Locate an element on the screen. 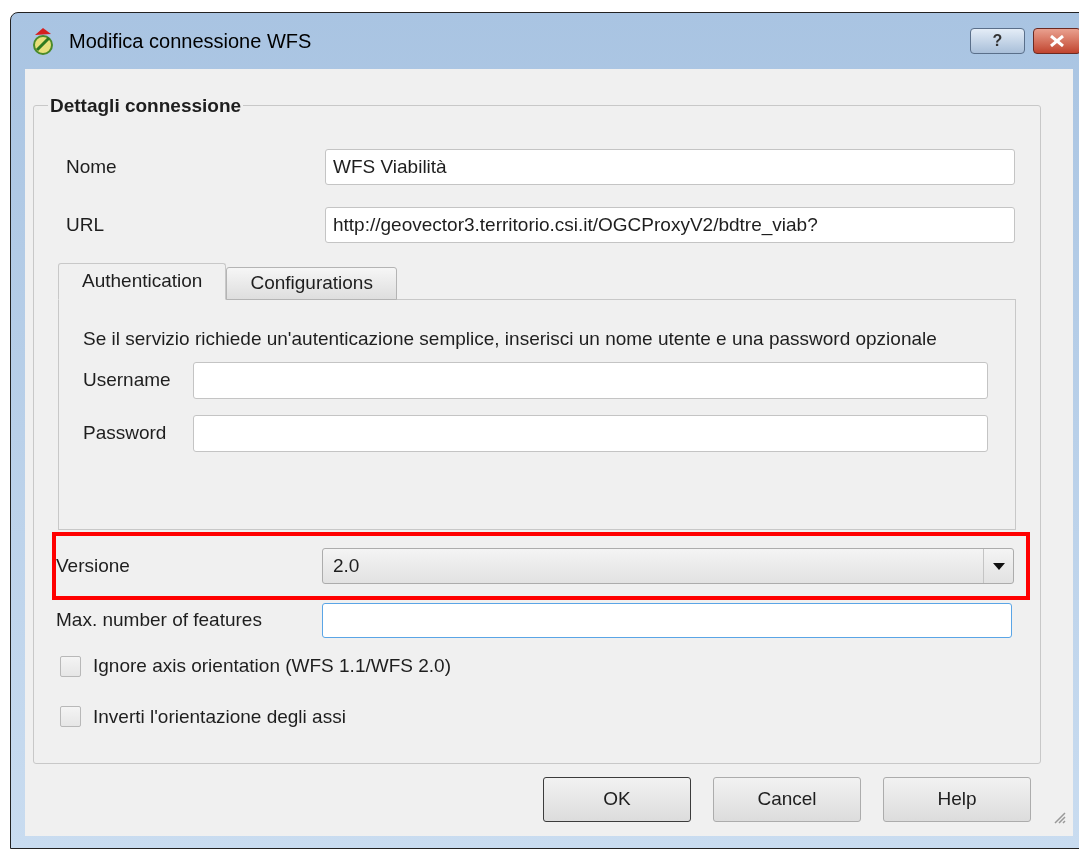 The image size is (1079, 849). dropdown-arrow-icon is located at coordinates (998, 566).